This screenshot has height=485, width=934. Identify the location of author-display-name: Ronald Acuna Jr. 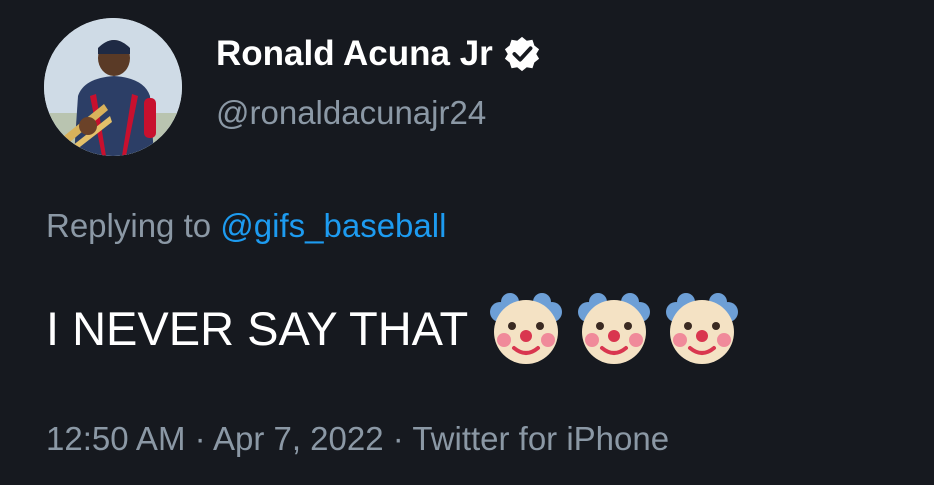
(378, 54).